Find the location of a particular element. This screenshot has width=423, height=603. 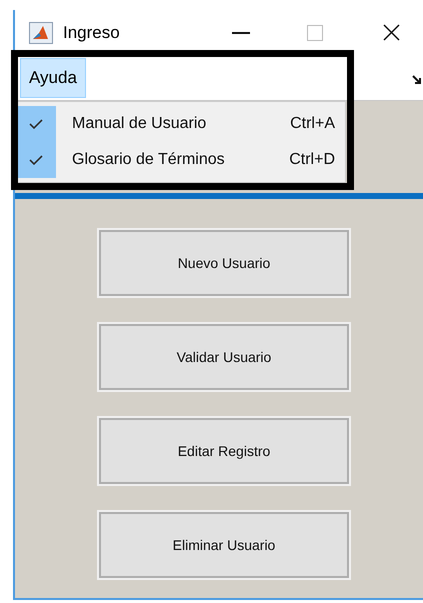

action-button: Nuevo Usuario is located at coordinates (224, 263).